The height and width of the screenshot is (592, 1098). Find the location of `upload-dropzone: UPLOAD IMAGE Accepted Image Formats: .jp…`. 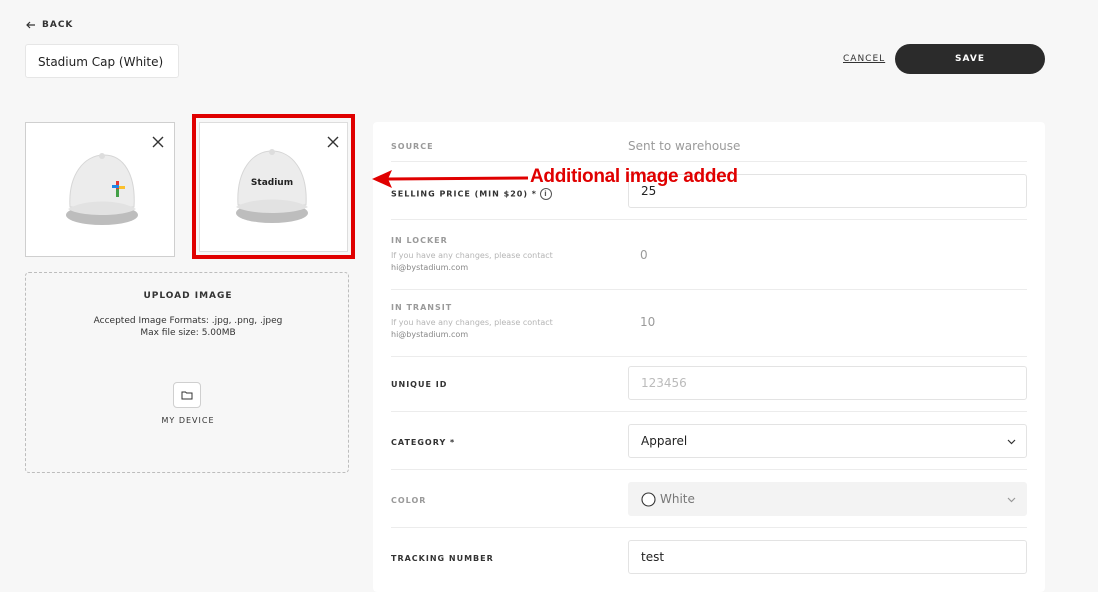

upload-dropzone: UPLOAD IMAGE Accepted Image Formats: .jp… is located at coordinates (187, 372).